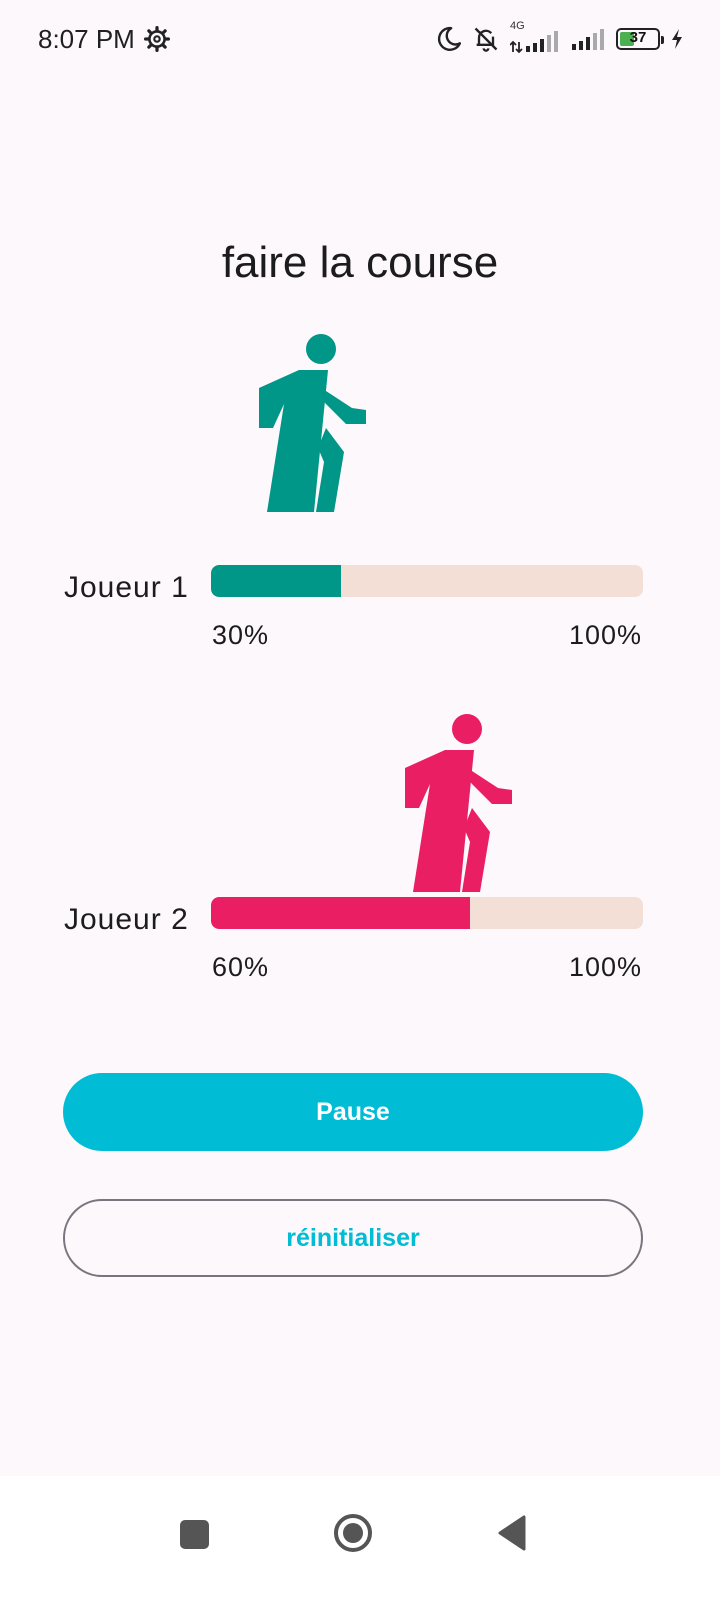  What do you see at coordinates (449, 39) in the screenshot?
I see `moon-icon` at bounding box center [449, 39].